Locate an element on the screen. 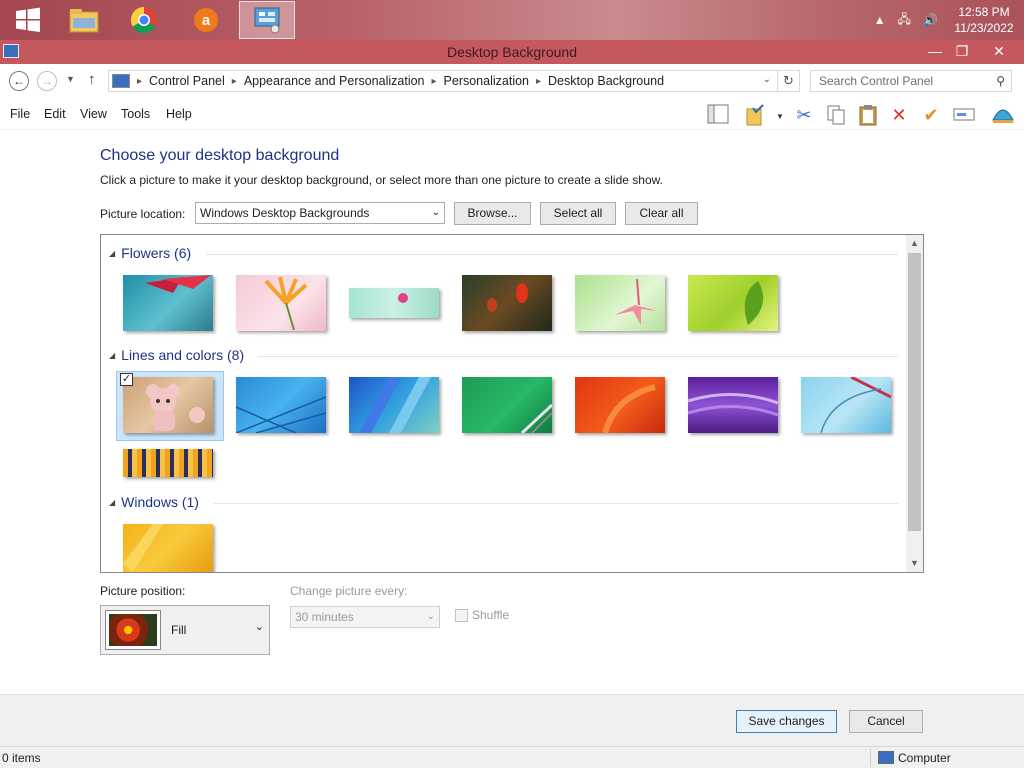 This screenshot has width=1024, height=768. status-bar: 0 items Computer is located at coordinates (512, 757).